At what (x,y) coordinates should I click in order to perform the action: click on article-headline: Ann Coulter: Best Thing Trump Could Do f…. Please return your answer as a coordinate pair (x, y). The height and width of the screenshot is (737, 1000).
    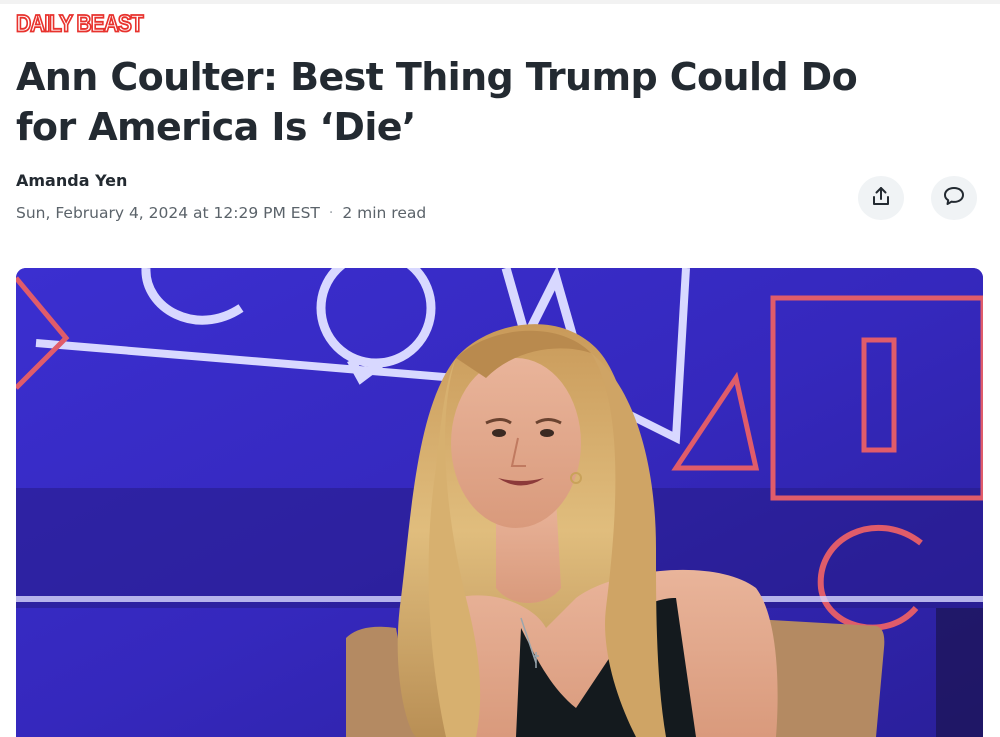
    Looking at the image, I should click on (437, 102).